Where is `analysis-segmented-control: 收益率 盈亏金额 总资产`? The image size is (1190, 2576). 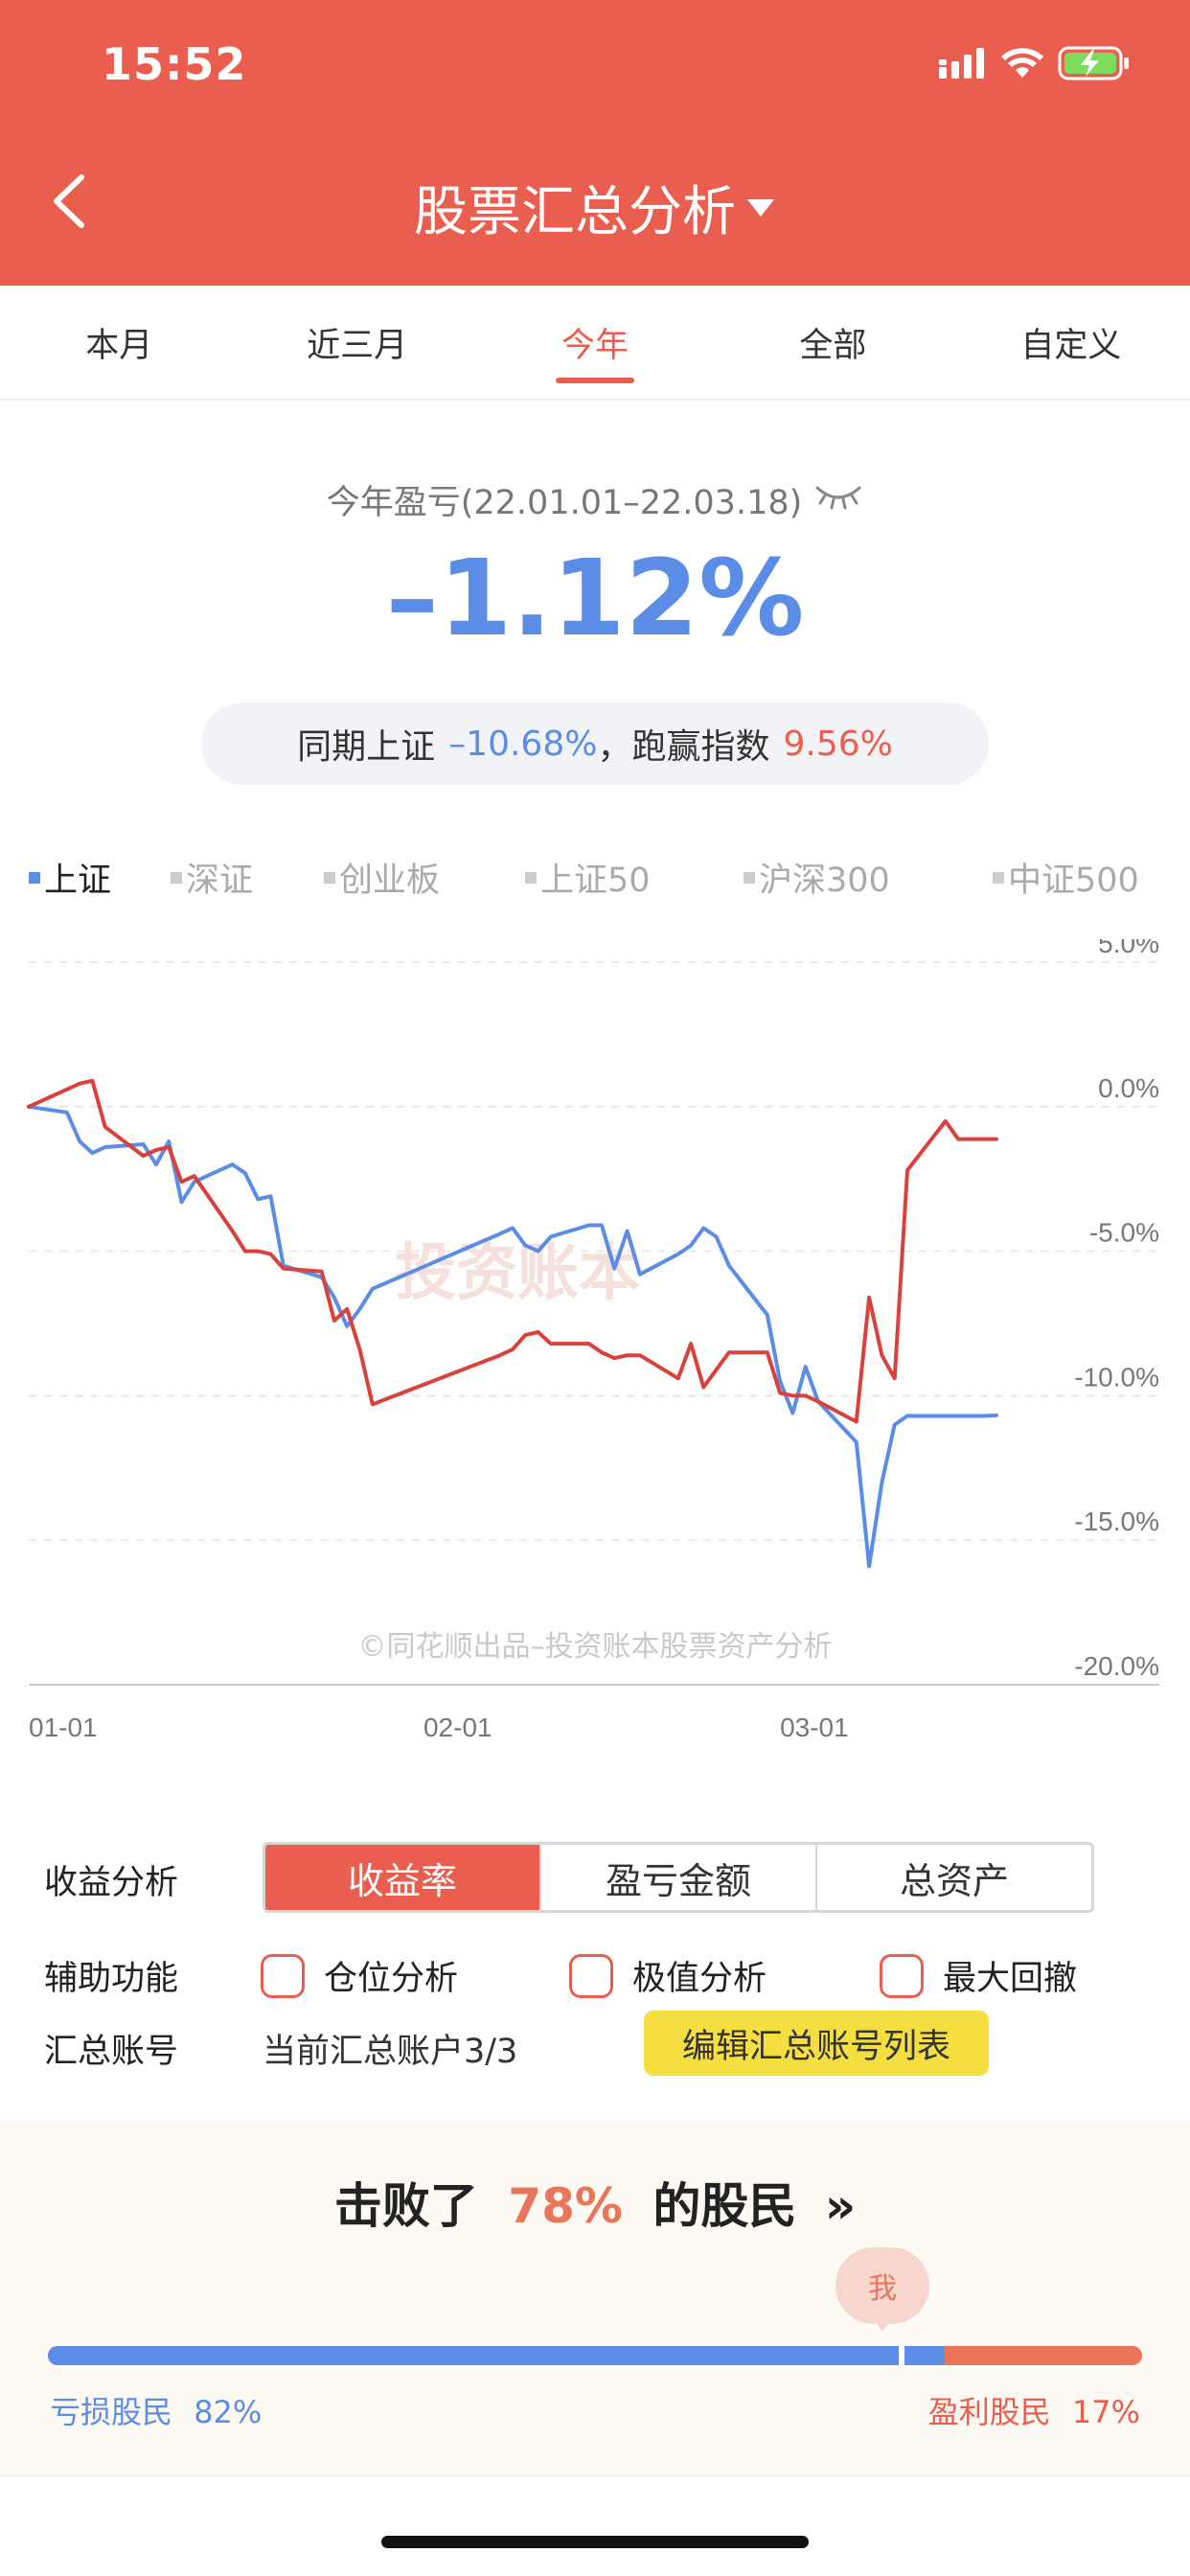
analysis-segmented-control: 收益率 盈亏金额 总资产 is located at coordinates (679, 1878).